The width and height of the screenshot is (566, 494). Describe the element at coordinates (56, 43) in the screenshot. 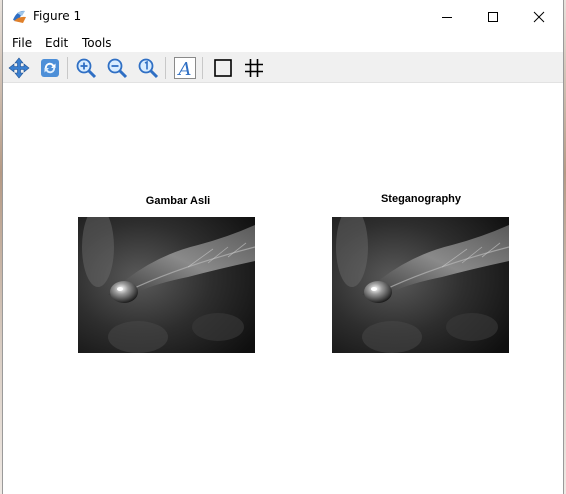

I see `menu-edit: Edit` at that location.